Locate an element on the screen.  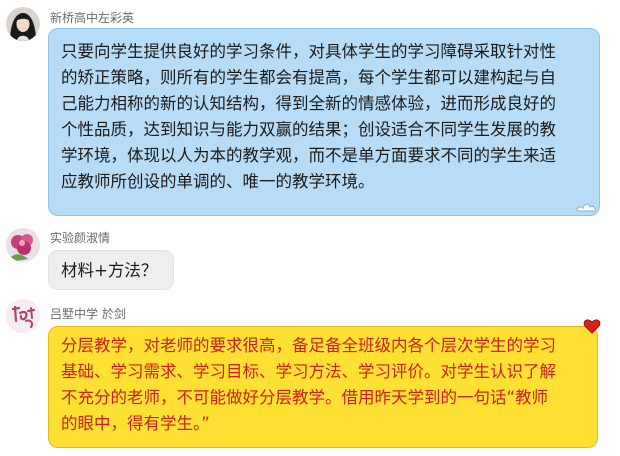
message-bubble: 材料+方法？ is located at coordinates (111, 270).